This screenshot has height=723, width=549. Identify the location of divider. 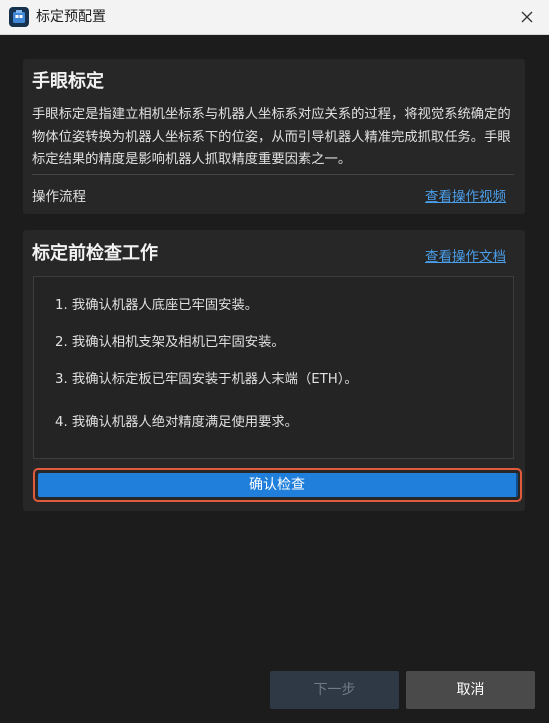
(273, 174).